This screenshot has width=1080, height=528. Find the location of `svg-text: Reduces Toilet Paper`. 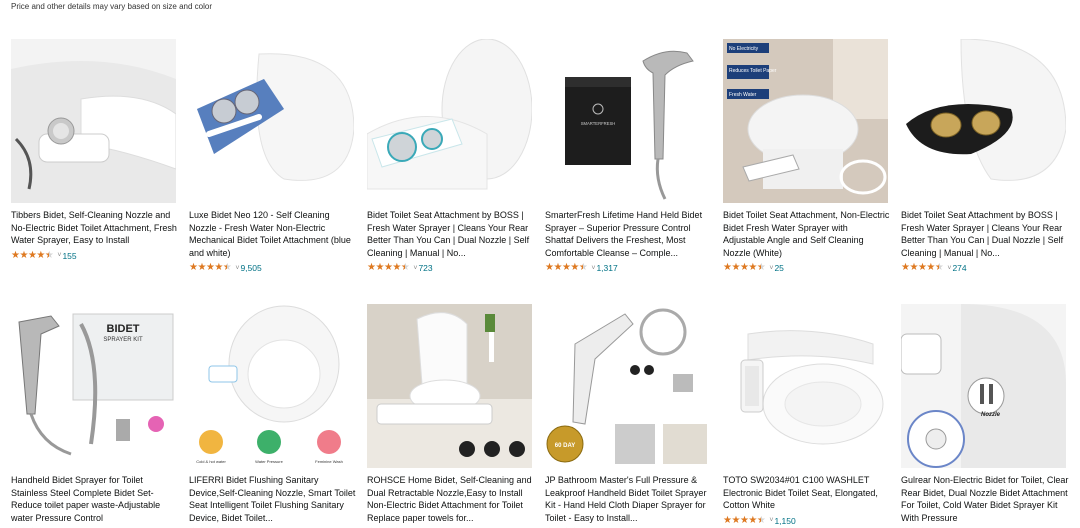

svg-text: Reduces Toilet Paper is located at coordinates (753, 71).